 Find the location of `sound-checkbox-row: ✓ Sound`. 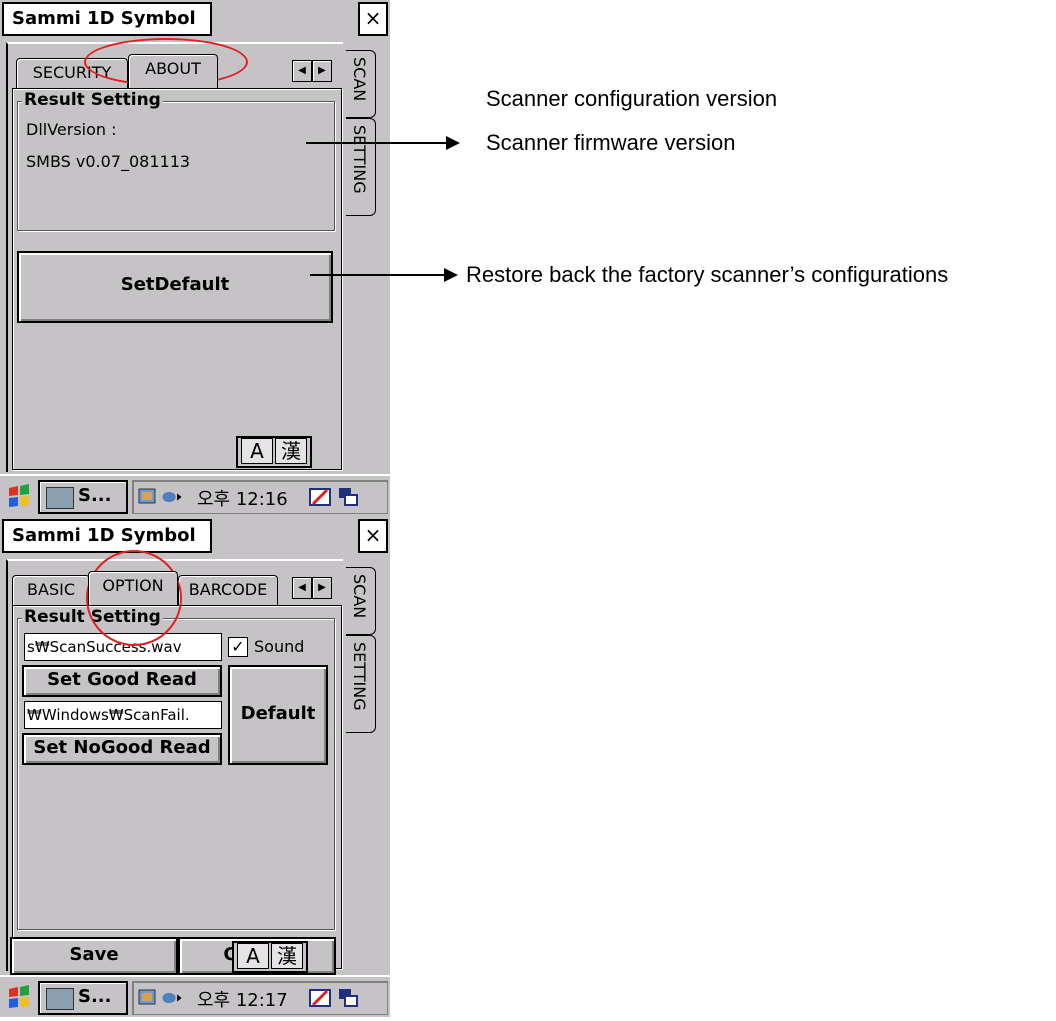

sound-checkbox-row: ✓ Sound is located at coordinates (278, 647).